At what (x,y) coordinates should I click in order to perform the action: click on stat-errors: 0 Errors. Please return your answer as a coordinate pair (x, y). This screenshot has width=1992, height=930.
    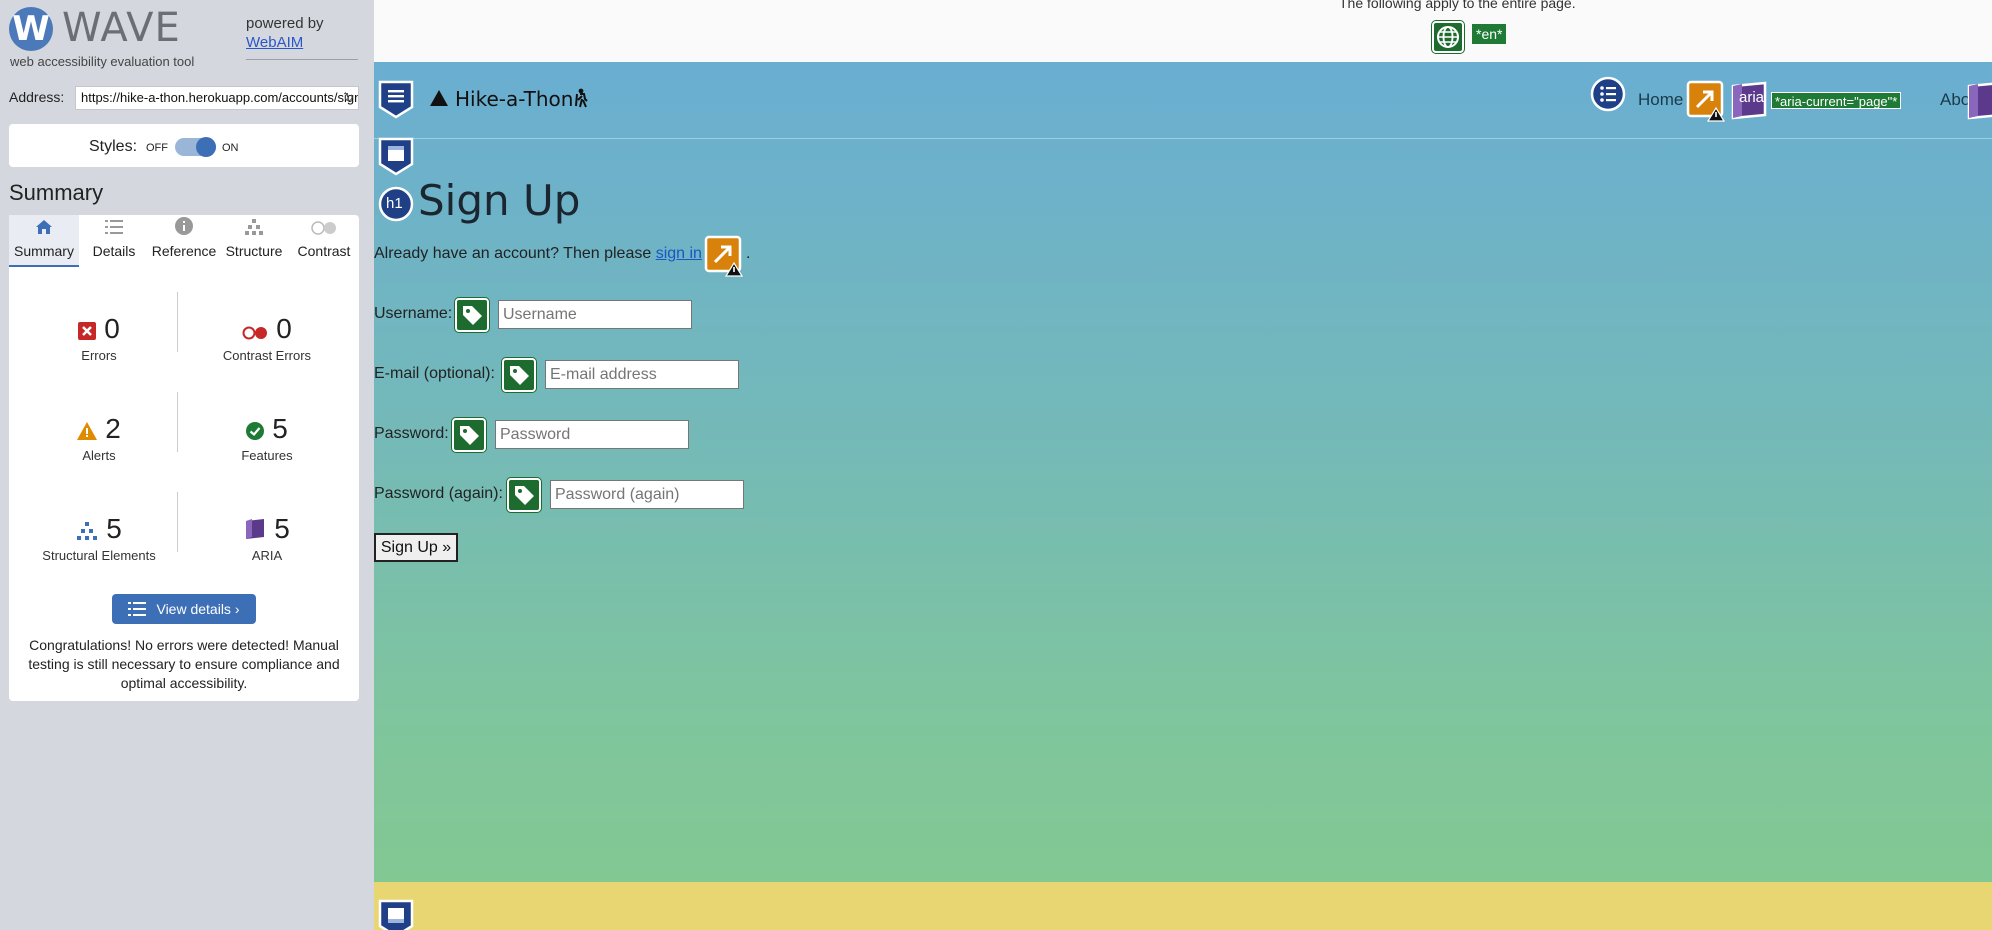
    Looking at the image, I should click on (99, 337).